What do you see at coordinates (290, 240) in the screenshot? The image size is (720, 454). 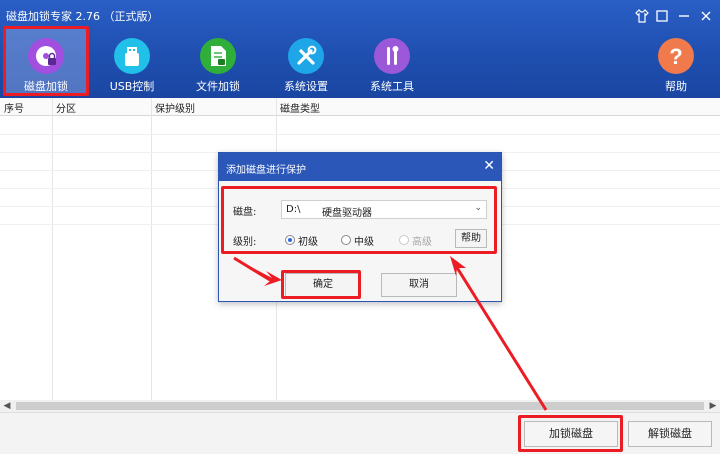 I see `radio-selected-icon` at bounding box center [290, 240].